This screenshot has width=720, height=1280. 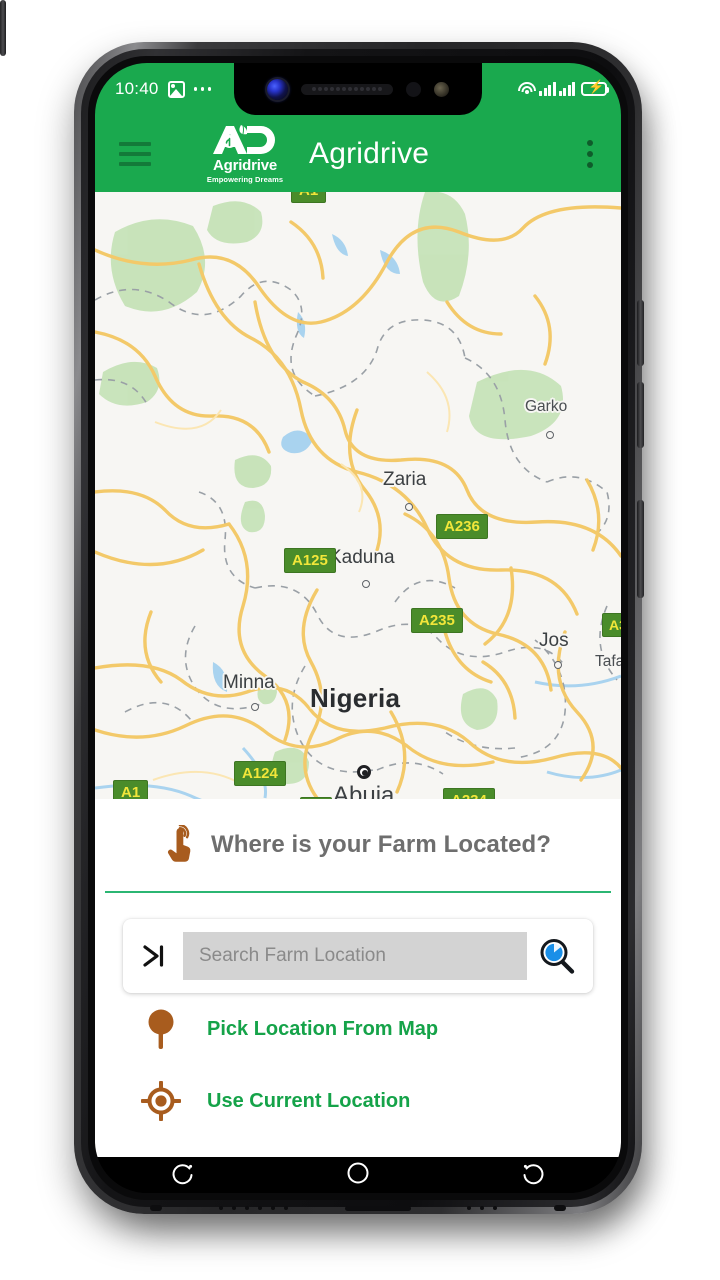 I want to click on option-label: Use Current Location, so click(x=309, y=1100).